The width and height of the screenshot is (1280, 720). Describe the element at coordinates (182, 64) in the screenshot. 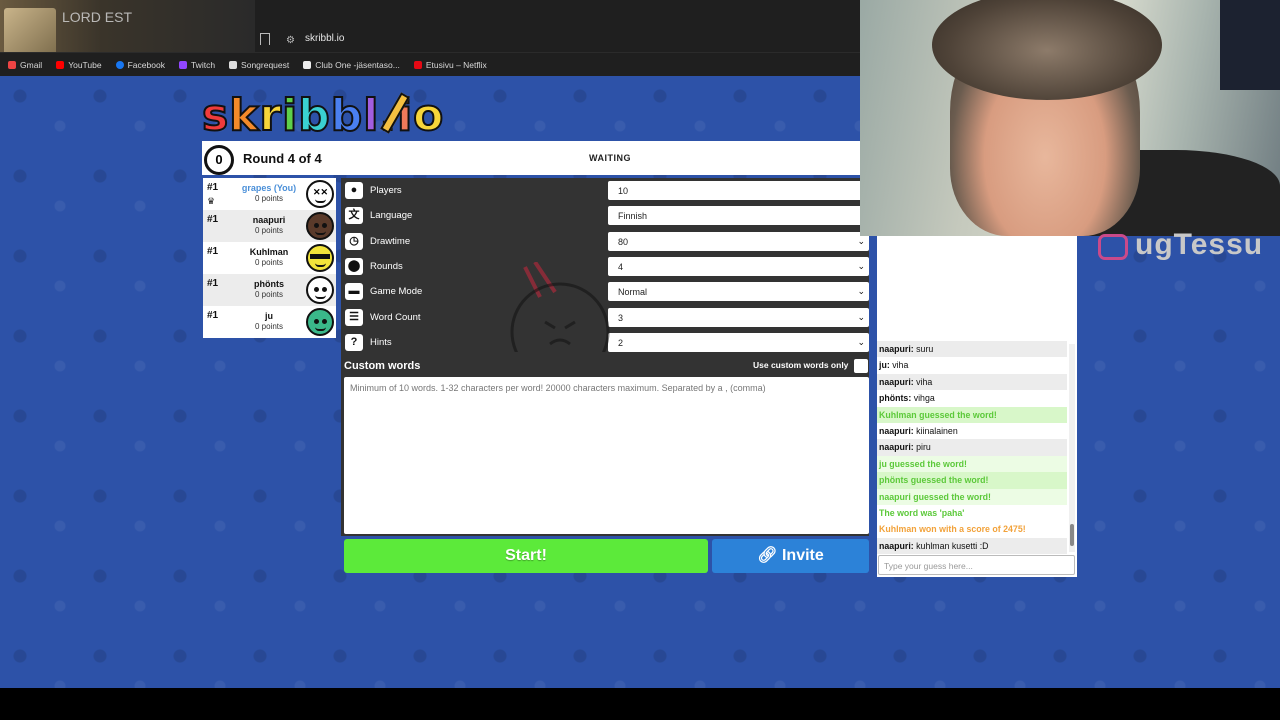

I see `twitch-icon` at that location.